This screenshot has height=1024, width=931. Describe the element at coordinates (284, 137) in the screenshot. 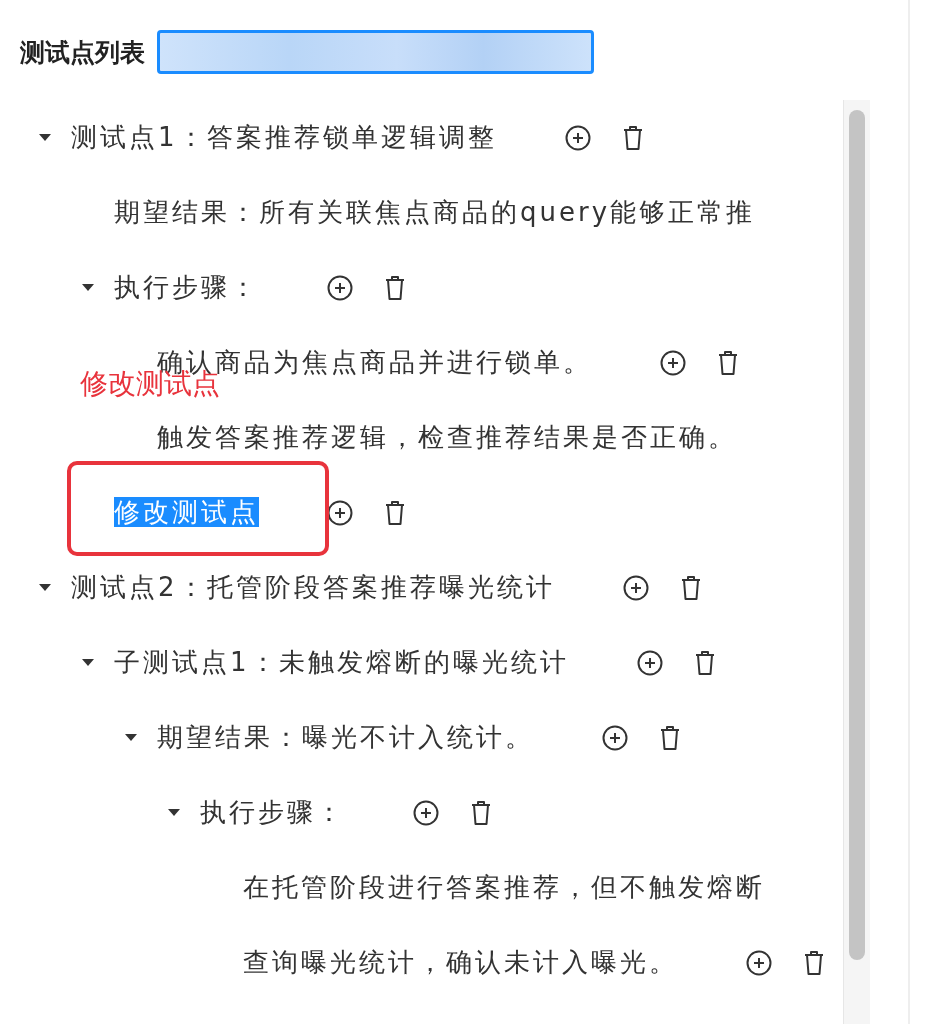

I see `node-label: 测试点1：答案推荐锁单逻辑调整` at that location.